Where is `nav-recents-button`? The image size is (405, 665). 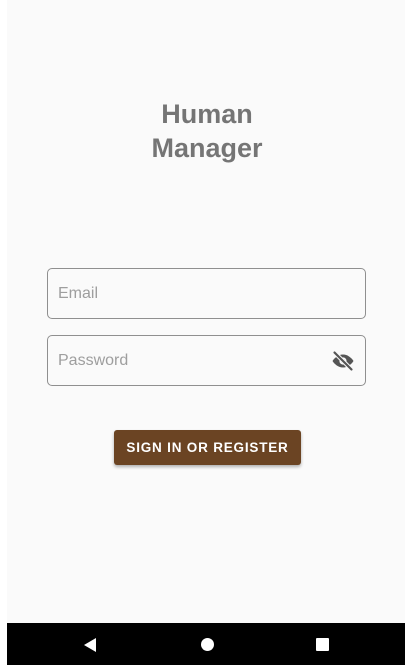 nav-recents-button is located at coordinates (322, 644).